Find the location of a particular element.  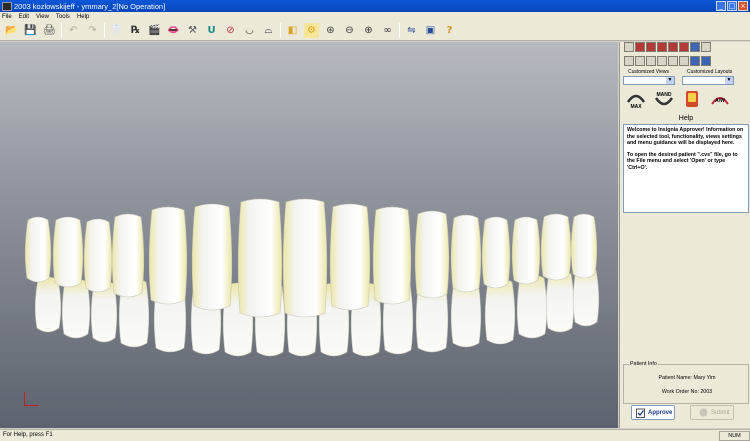

maxilla-icon: MAX is located at coordinates (636, 102).